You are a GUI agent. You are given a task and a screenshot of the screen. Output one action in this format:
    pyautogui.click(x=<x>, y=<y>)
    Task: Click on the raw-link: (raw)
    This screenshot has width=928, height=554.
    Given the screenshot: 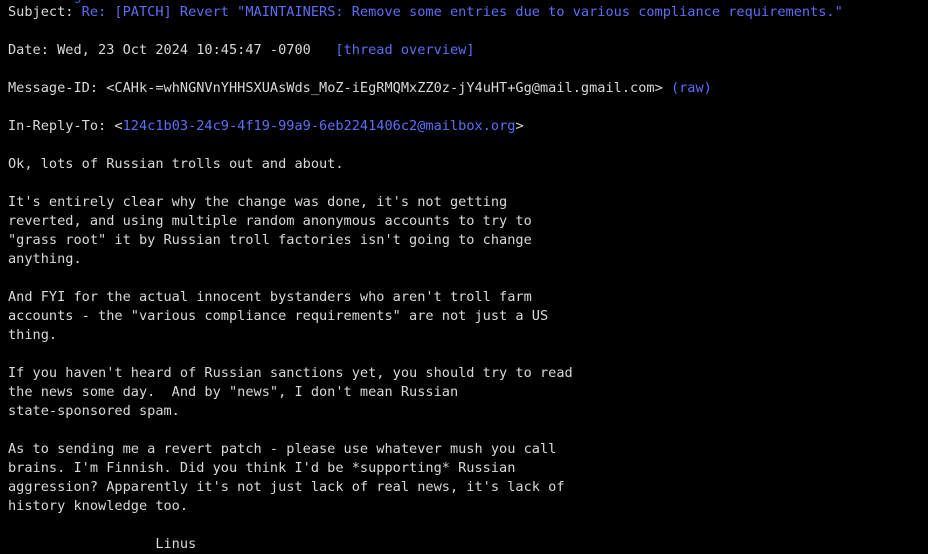 What is the action you would take?
    pyautogui.click(x=691, y=88)
    